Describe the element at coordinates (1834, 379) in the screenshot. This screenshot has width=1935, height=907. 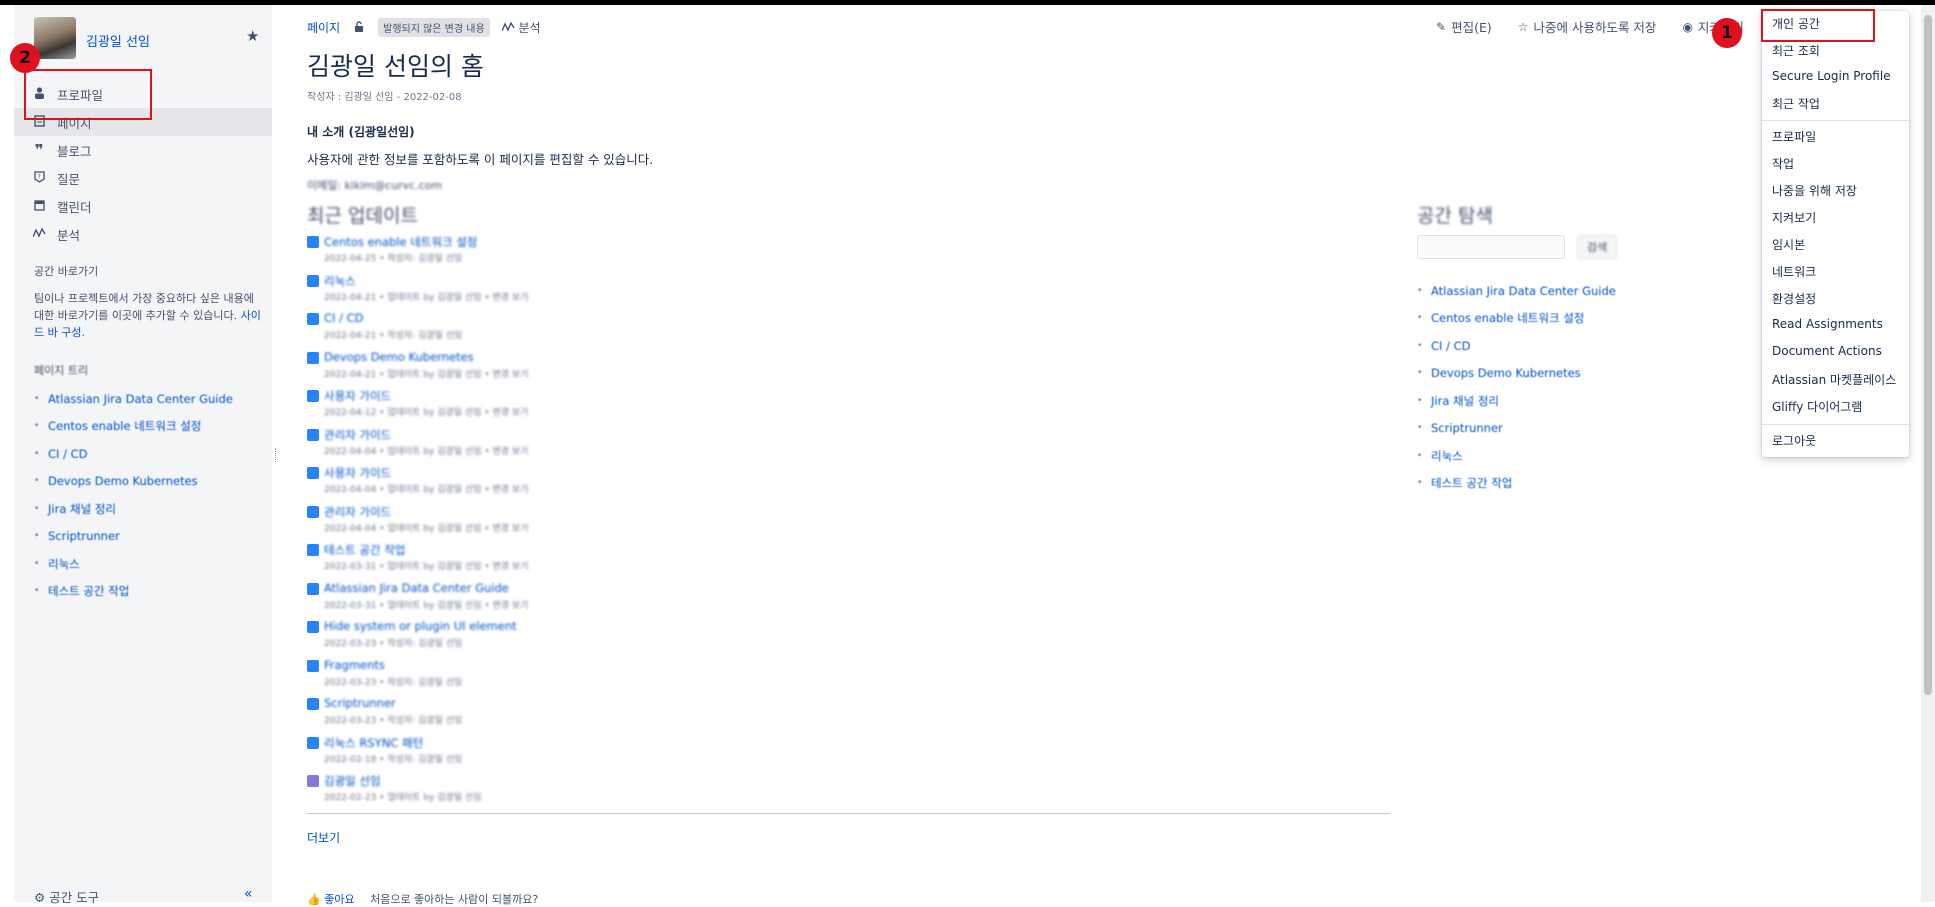
I see `menu-item-marketplace: Atlassian 마켓플레이스` at that location.